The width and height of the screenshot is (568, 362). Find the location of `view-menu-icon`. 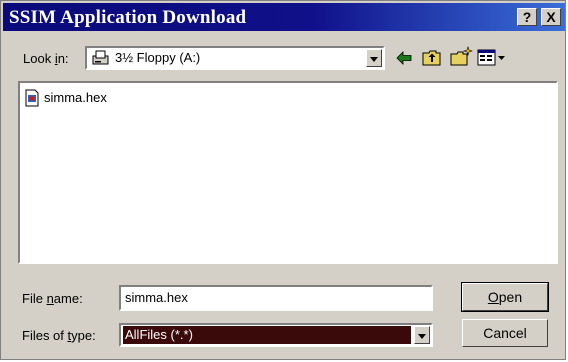

view-menu-icon is located at coordinates (492, 58).